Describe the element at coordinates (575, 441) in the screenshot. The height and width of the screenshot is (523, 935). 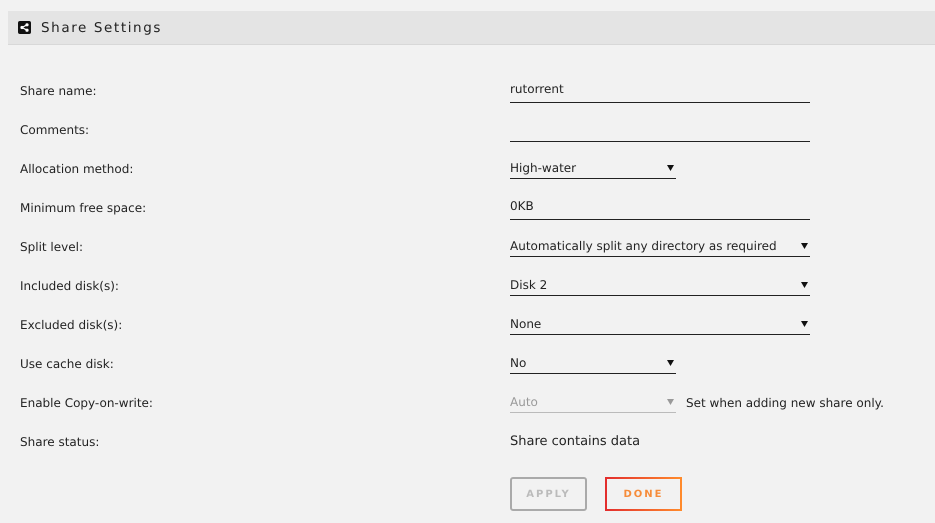
I see `status-text: Share contains data` at that location.